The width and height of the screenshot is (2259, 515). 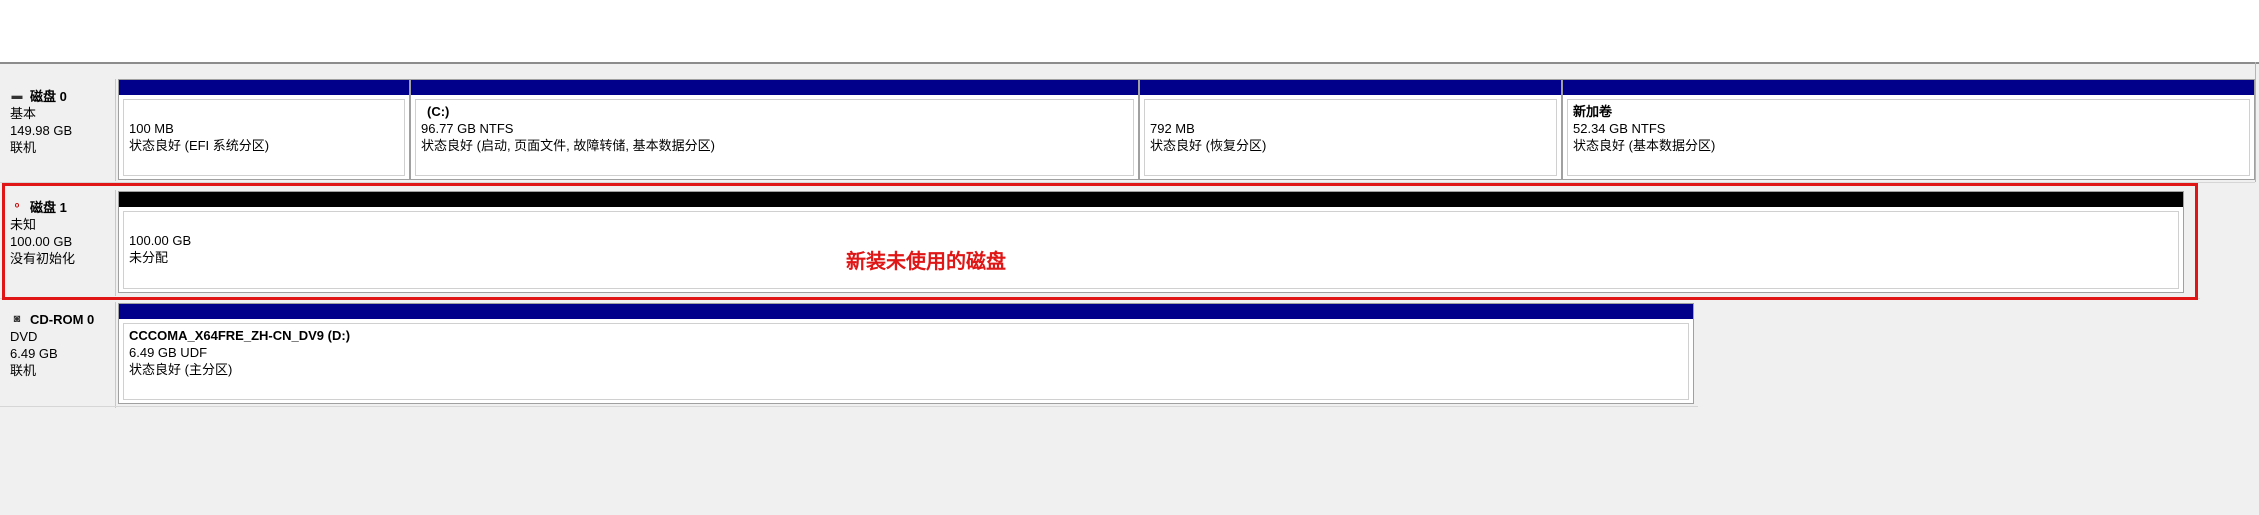 What do you see at coordinates (568, 145) in the screenshot?
I see `partition-status: 状态良好 (启动, 页面文件, 故障转储, 基本数据分区)` at bounding box center [568, 145].